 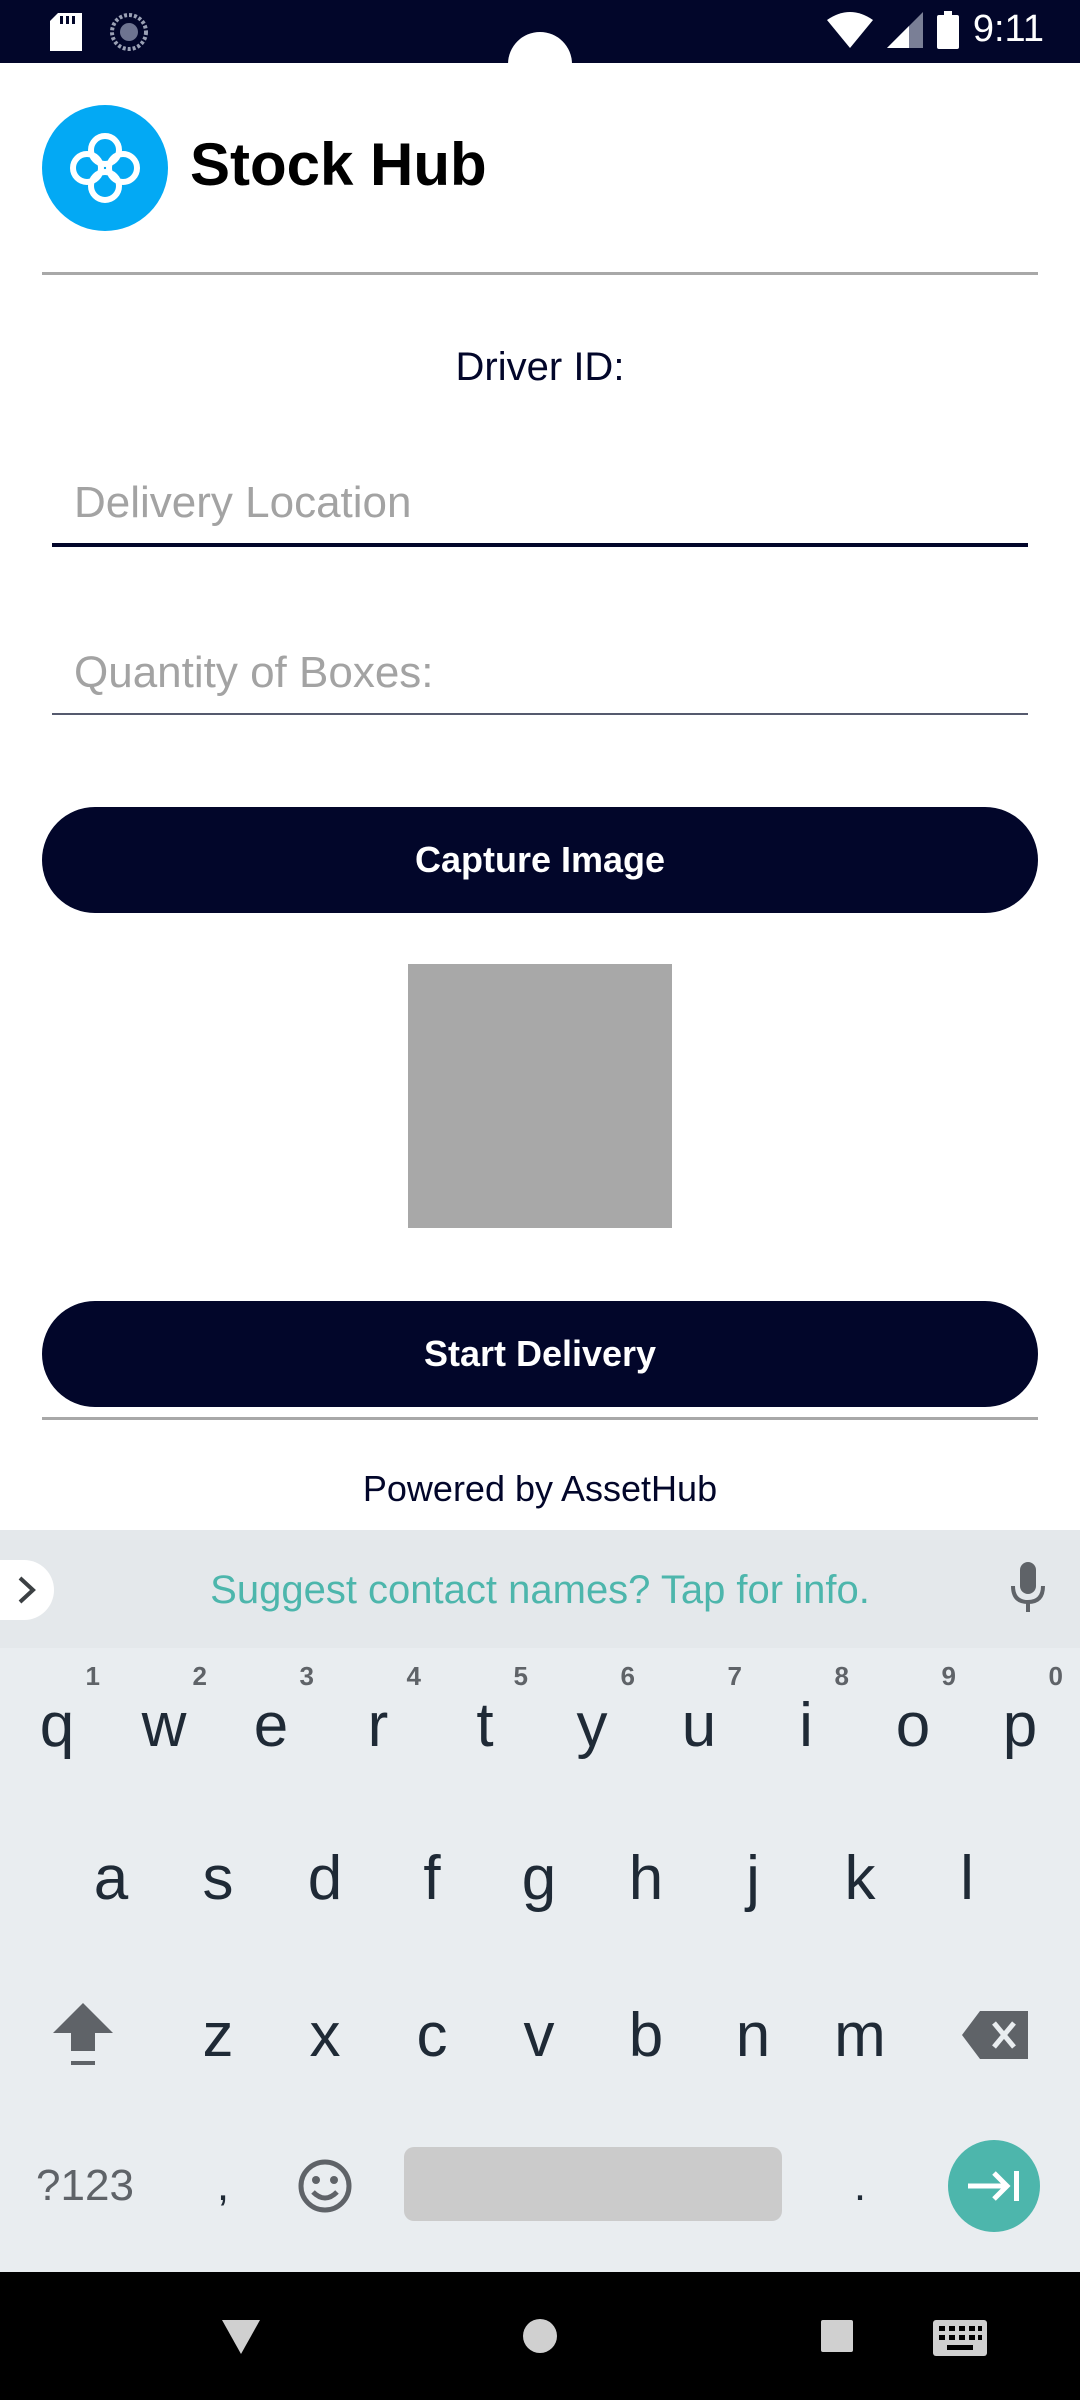 What do you see at coordinates (164, 1718) in the screenshot?
I see `key-w: w2` at bounding box center [164, 1718].